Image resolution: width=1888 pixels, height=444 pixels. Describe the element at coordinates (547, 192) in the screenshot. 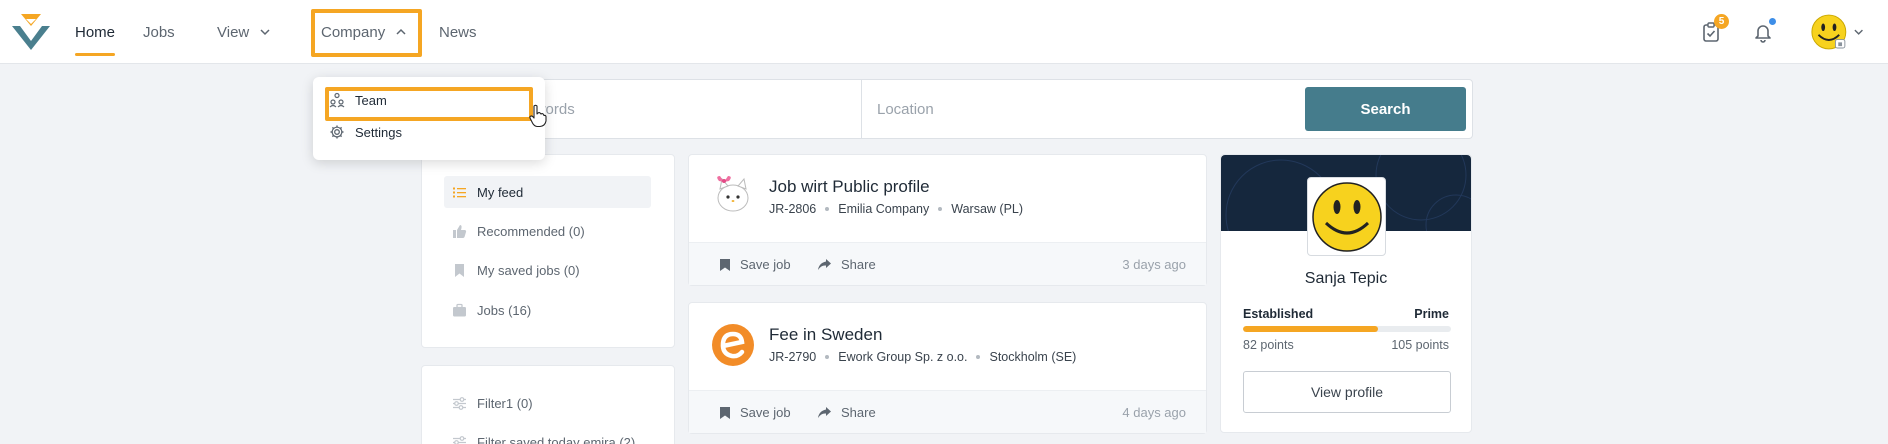

I see `sidebar-item-my-feed: My feed` at that location.